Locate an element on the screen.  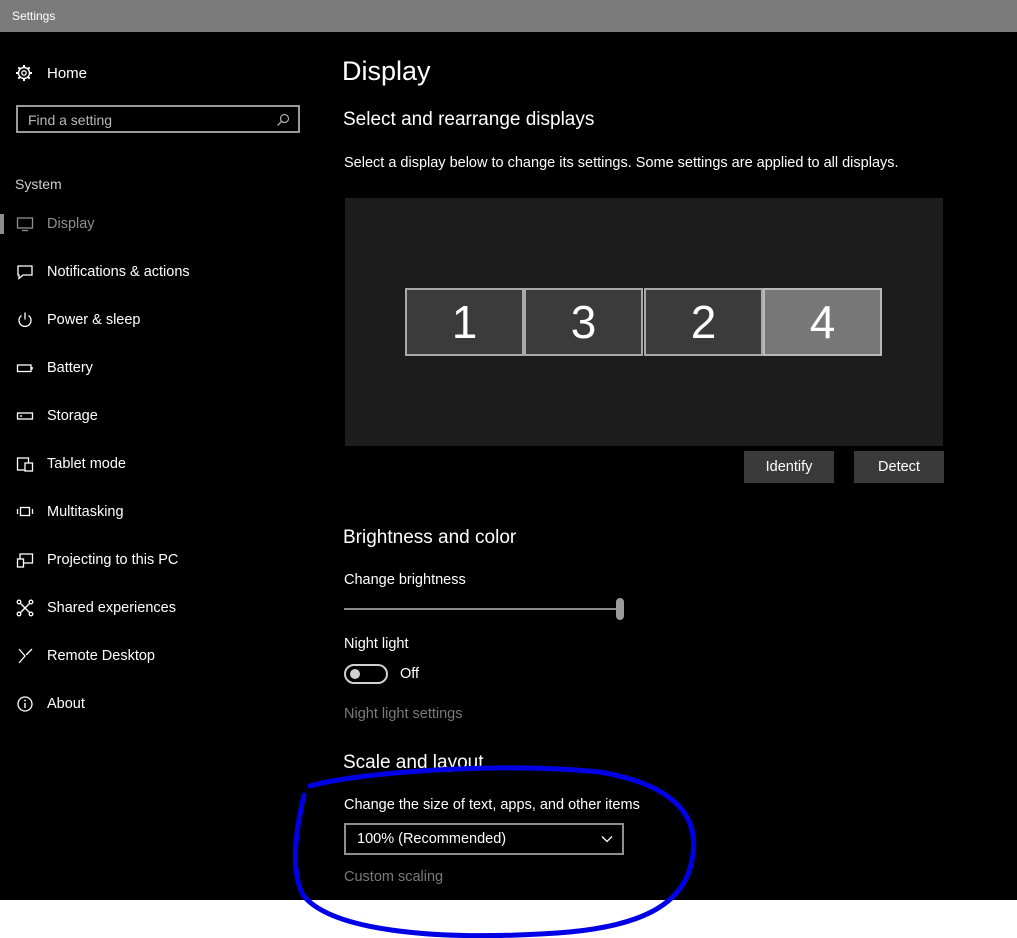
brightness-heading: Brightness and color is located at coordinates (430, 537).